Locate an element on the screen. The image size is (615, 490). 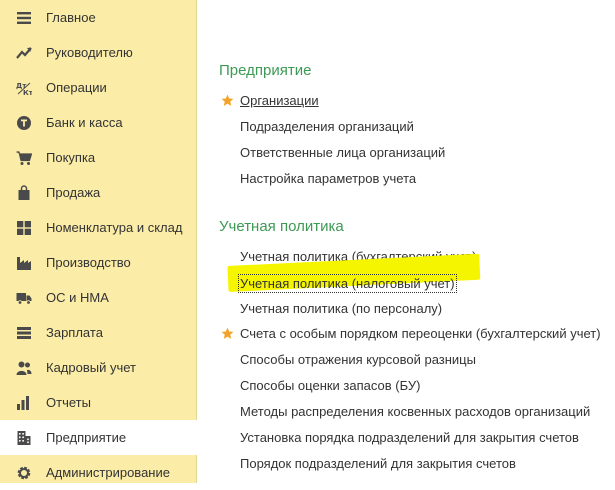
building-icon is located at coordinates (24, 438).